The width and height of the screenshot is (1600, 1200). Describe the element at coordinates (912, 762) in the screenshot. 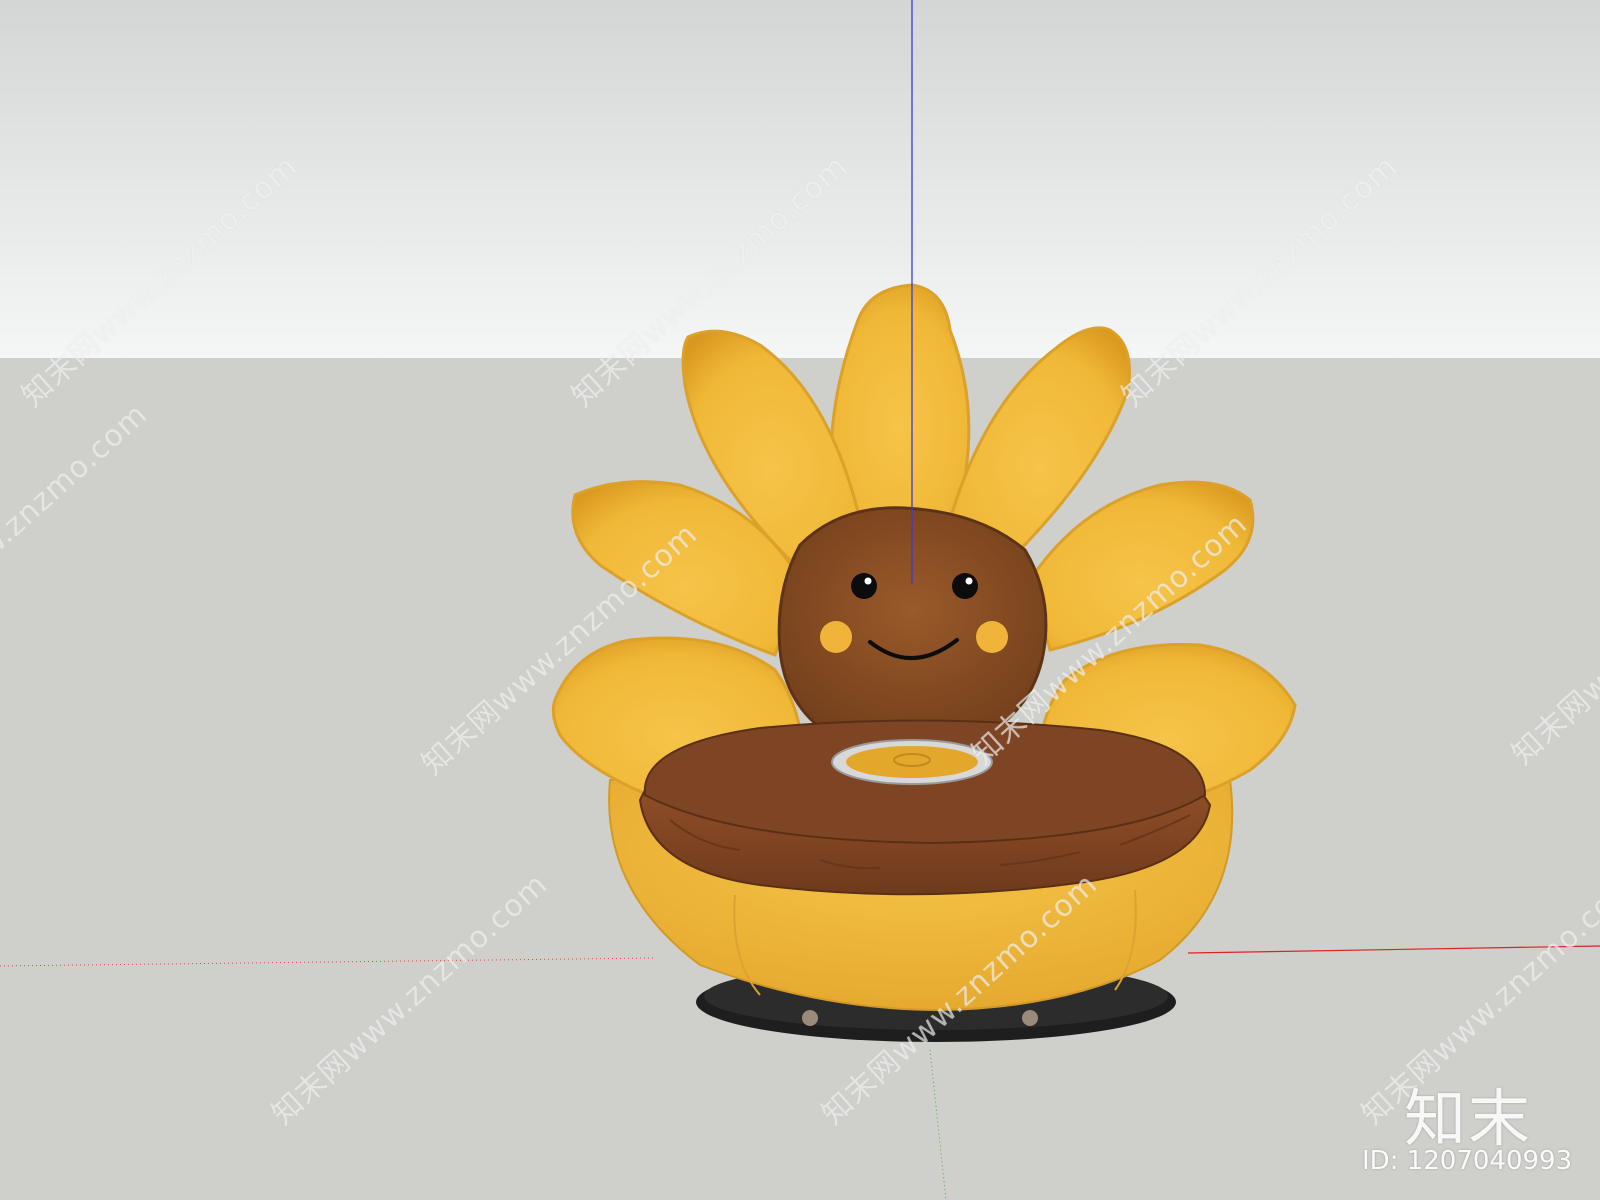

I see `seat-medallion` at that location.